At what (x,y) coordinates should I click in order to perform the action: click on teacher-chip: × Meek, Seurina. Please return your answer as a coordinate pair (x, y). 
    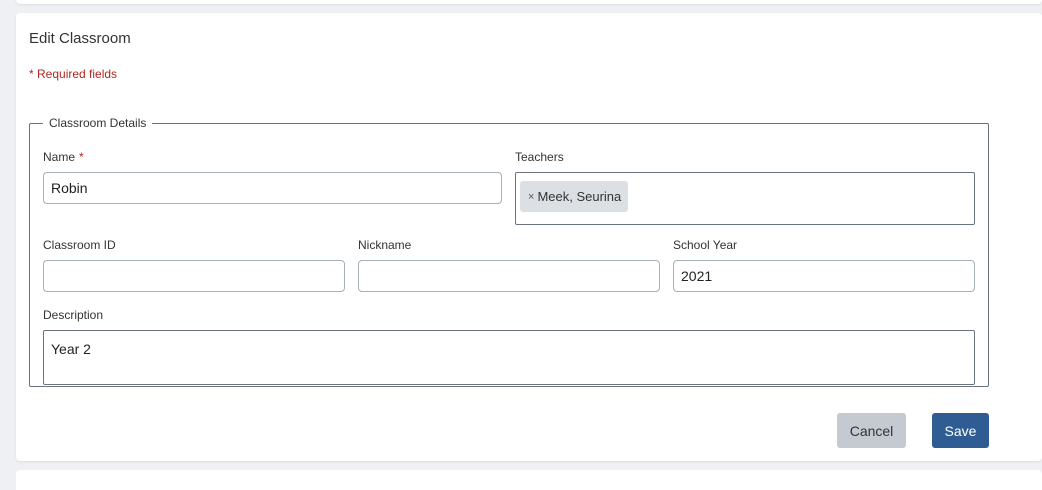
    Looking at the image, I should click on (574, 196).